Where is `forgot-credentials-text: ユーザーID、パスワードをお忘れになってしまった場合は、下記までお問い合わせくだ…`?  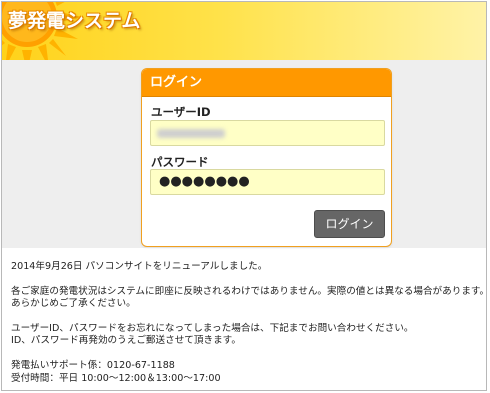
forgot-credentials-text: ユーザーID、パスワードをお忘れになってしまった場合は、下記までお問い合わせくだ… is located at coordinates (212, 328).